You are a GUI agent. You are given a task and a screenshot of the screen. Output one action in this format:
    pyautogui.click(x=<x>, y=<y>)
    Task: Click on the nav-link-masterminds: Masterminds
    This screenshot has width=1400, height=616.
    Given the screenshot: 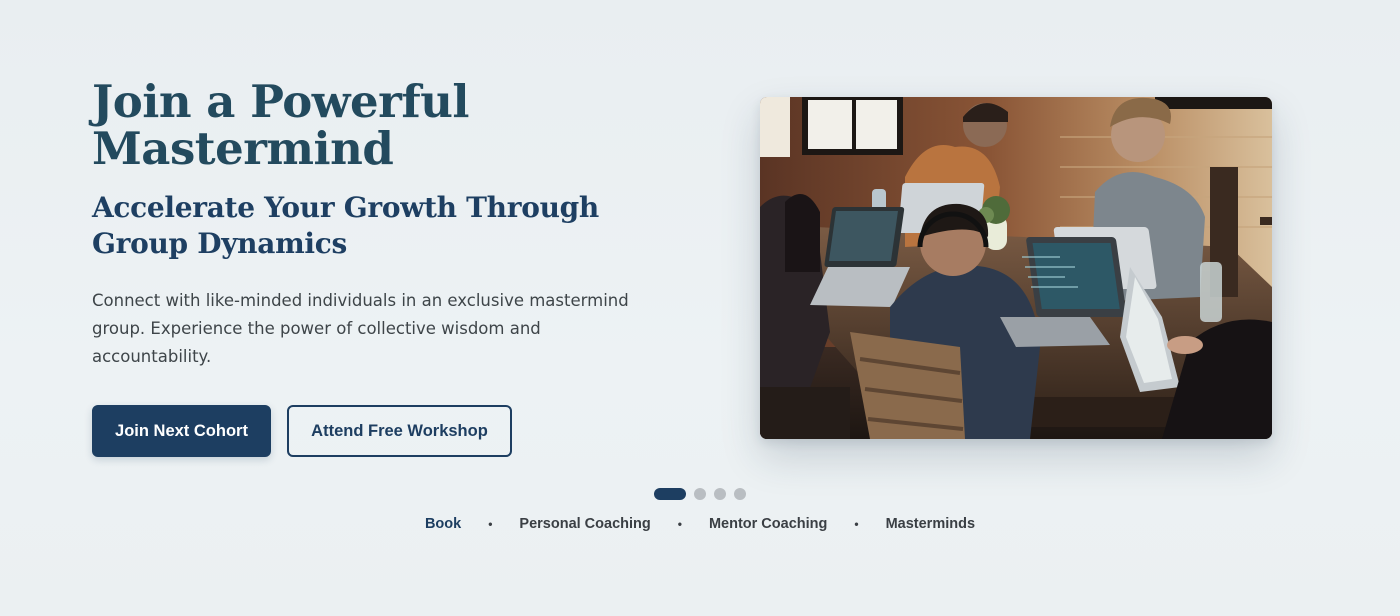 What is the action you would take?
    pyautogui.click(x=930, y=524)
    